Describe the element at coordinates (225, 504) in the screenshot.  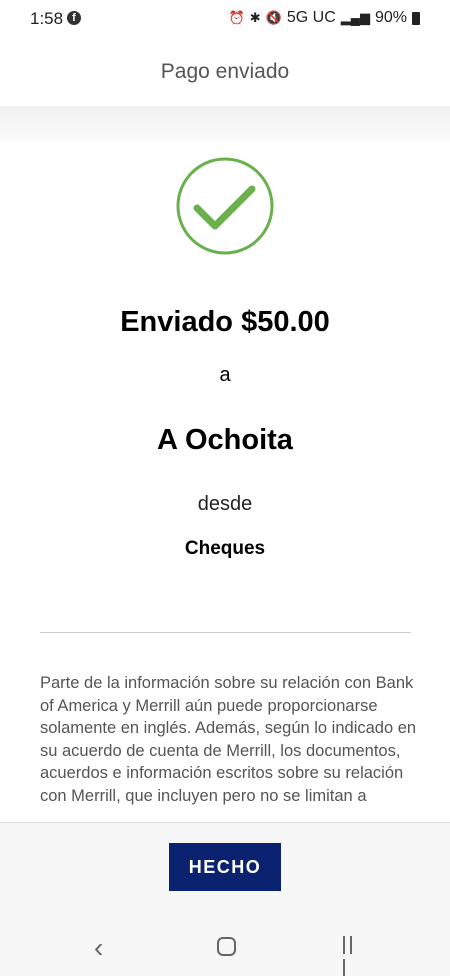
I see `from-label: desde` at that location.